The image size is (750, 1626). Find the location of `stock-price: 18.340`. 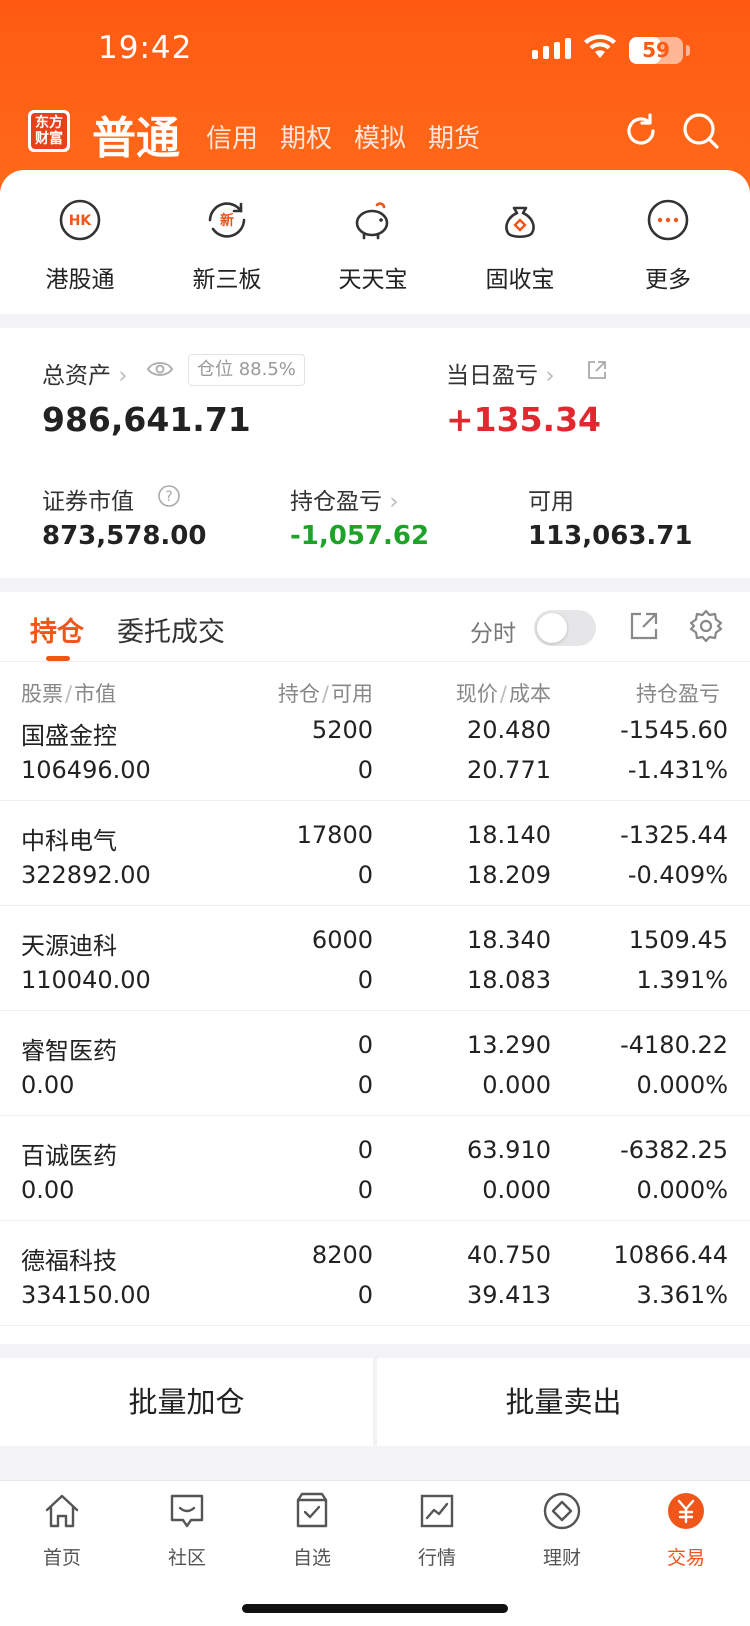

stock-price: 18.340 is located at coordinates (509, 940).